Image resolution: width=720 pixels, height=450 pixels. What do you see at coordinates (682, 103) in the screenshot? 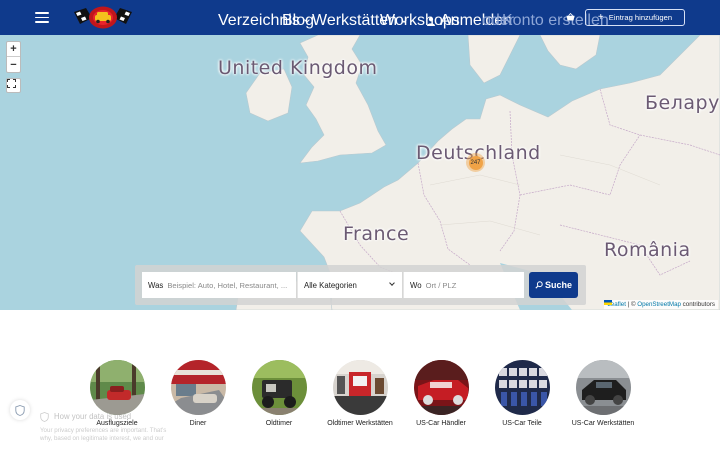
I see `map-label-by: Белару` at bounding box center [682, 103].